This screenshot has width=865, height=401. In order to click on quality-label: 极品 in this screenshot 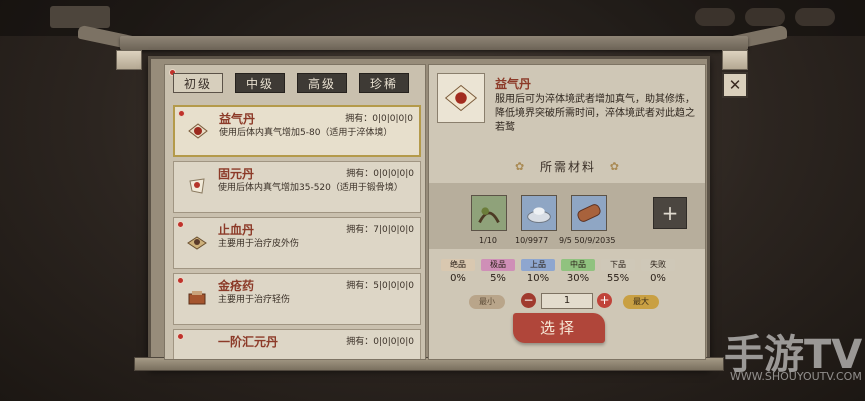, I will do `click(498, 265)`.